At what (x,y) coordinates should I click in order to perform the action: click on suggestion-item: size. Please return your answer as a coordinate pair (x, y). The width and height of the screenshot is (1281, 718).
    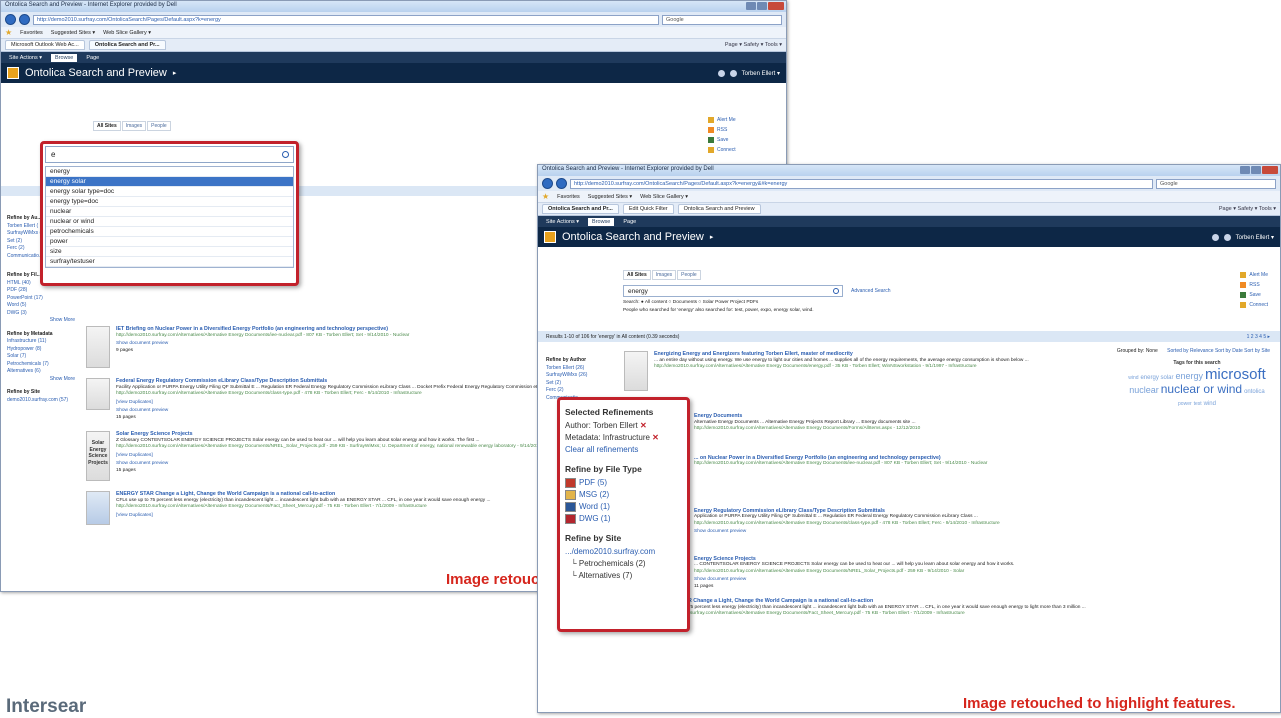
    Looking at the image, I should click on (169, 252).